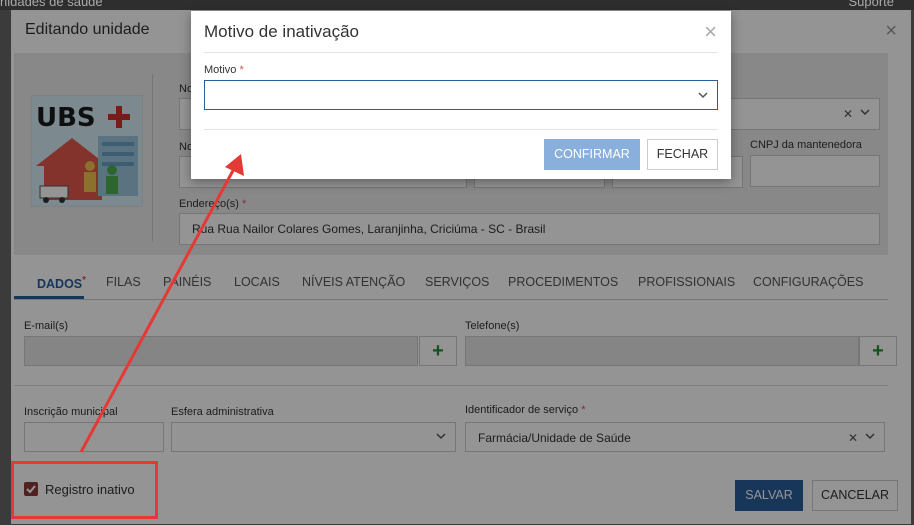 The height and width of the screenshot is (525, 914). I want to click on background-title: nidades de saúde, so click(51, 4).